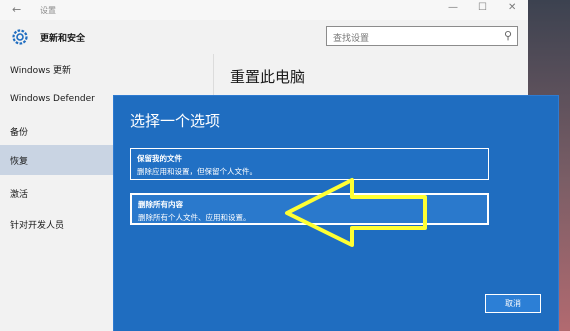  What do you see at coordinates (422, 36) in the screenshot?
I see `search-input: 查找设置 ⚲` at bounding box center [422, 36].